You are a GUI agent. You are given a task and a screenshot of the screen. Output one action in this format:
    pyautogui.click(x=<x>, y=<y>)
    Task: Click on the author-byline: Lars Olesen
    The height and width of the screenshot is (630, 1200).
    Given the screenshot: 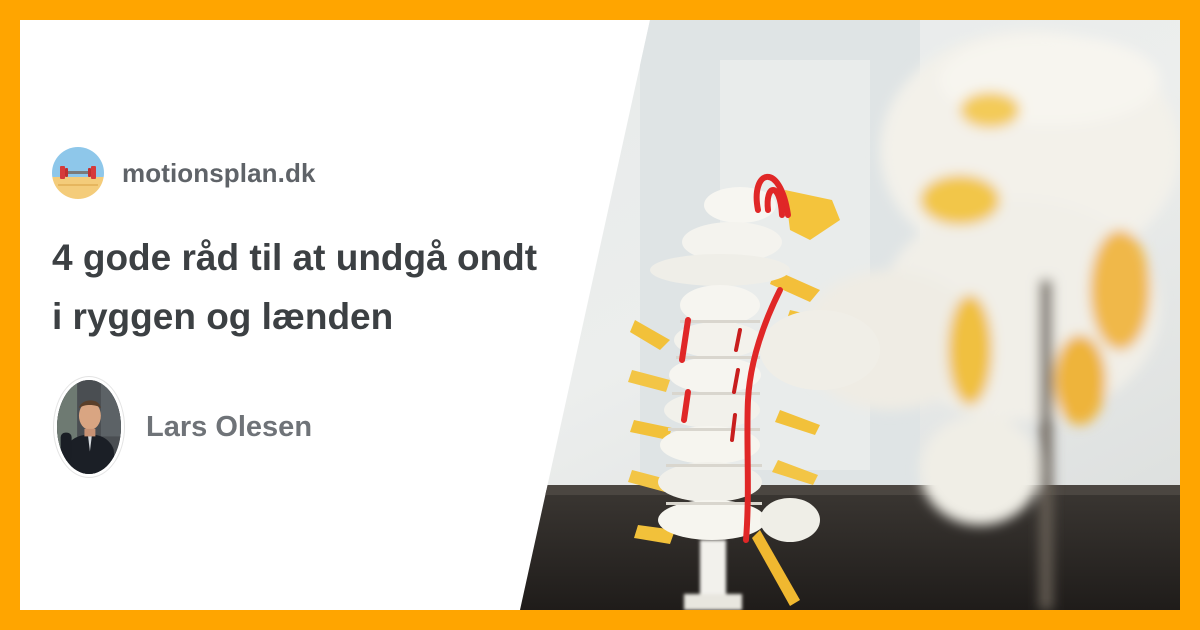 What is the action you would take?
    pyautogui.click(x=183, y=427)
    